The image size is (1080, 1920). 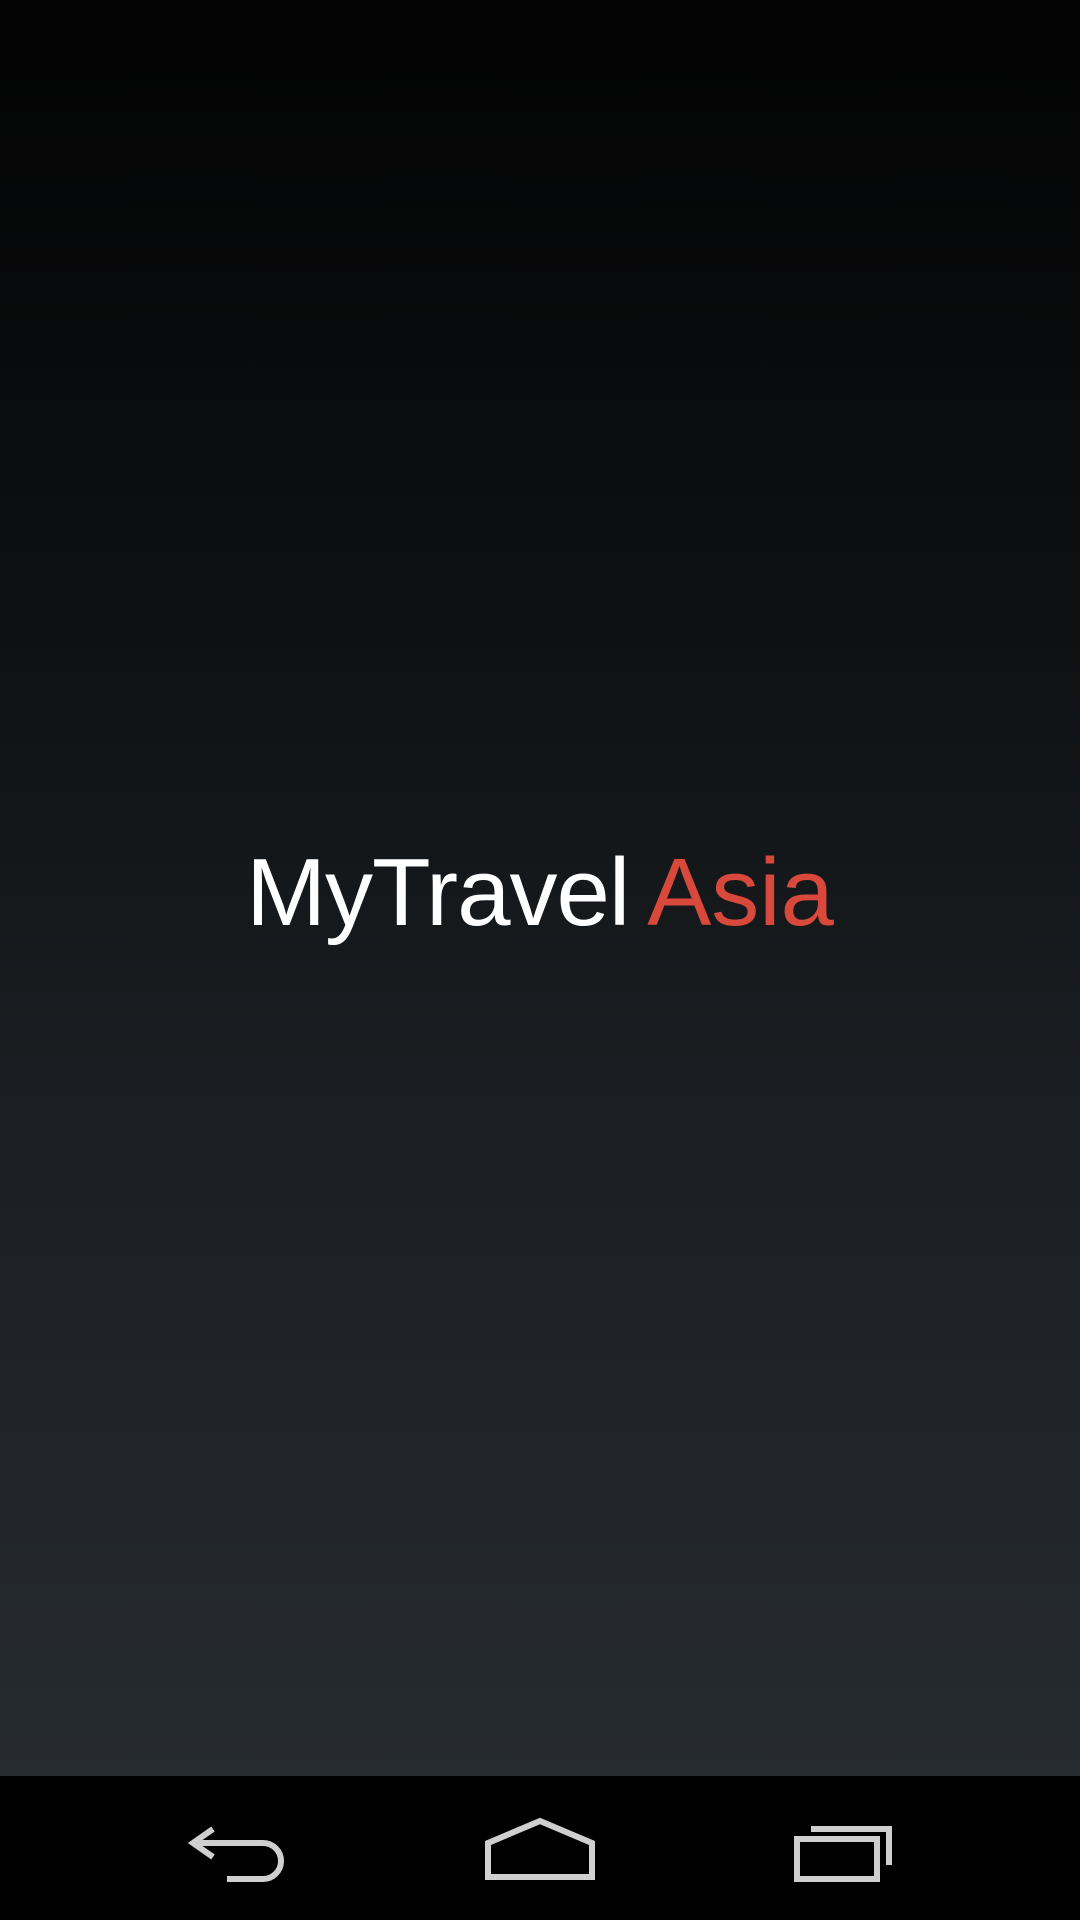 What do you see at coordinates (740, 892) in the screenshot?
I see `app-title-accent: Asia` at bounding box center [740, 892].